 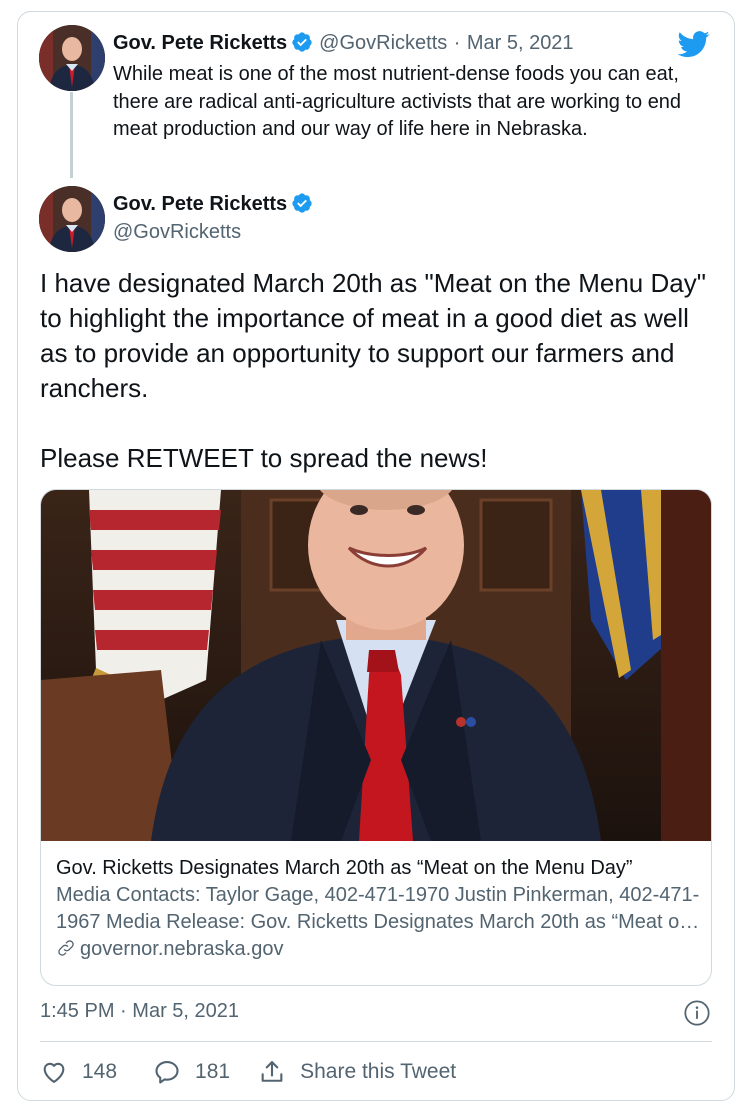 What do you see at coordinates (167, 1072) in the screenshot?
I see `reply-bubble-icon` at bounding box center [167, 1072].